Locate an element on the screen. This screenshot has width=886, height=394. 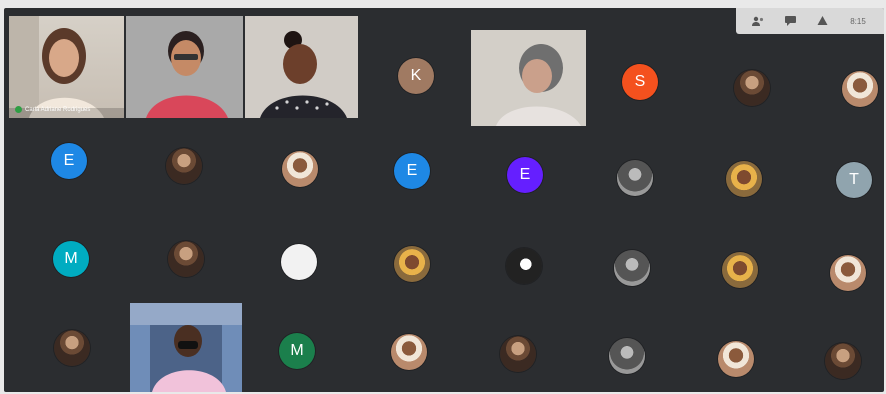
activities-icon is located at coordinates (822, 21).